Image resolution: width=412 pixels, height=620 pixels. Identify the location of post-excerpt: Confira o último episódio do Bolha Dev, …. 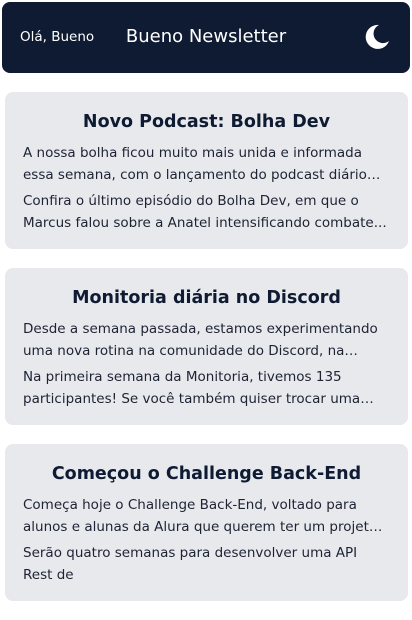
(205, 212).